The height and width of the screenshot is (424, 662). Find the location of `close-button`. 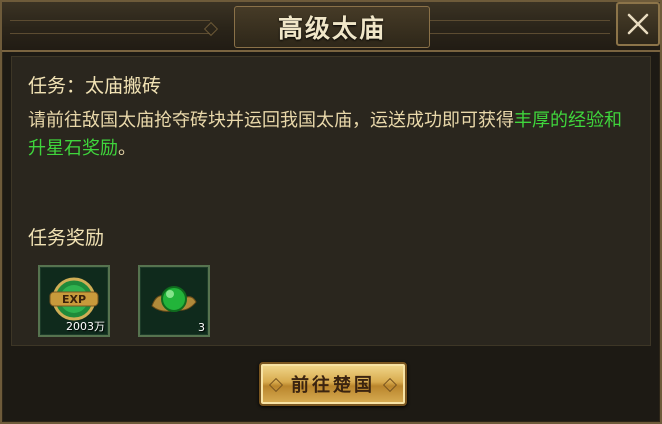

close-button is located at coordinates (638, 24).